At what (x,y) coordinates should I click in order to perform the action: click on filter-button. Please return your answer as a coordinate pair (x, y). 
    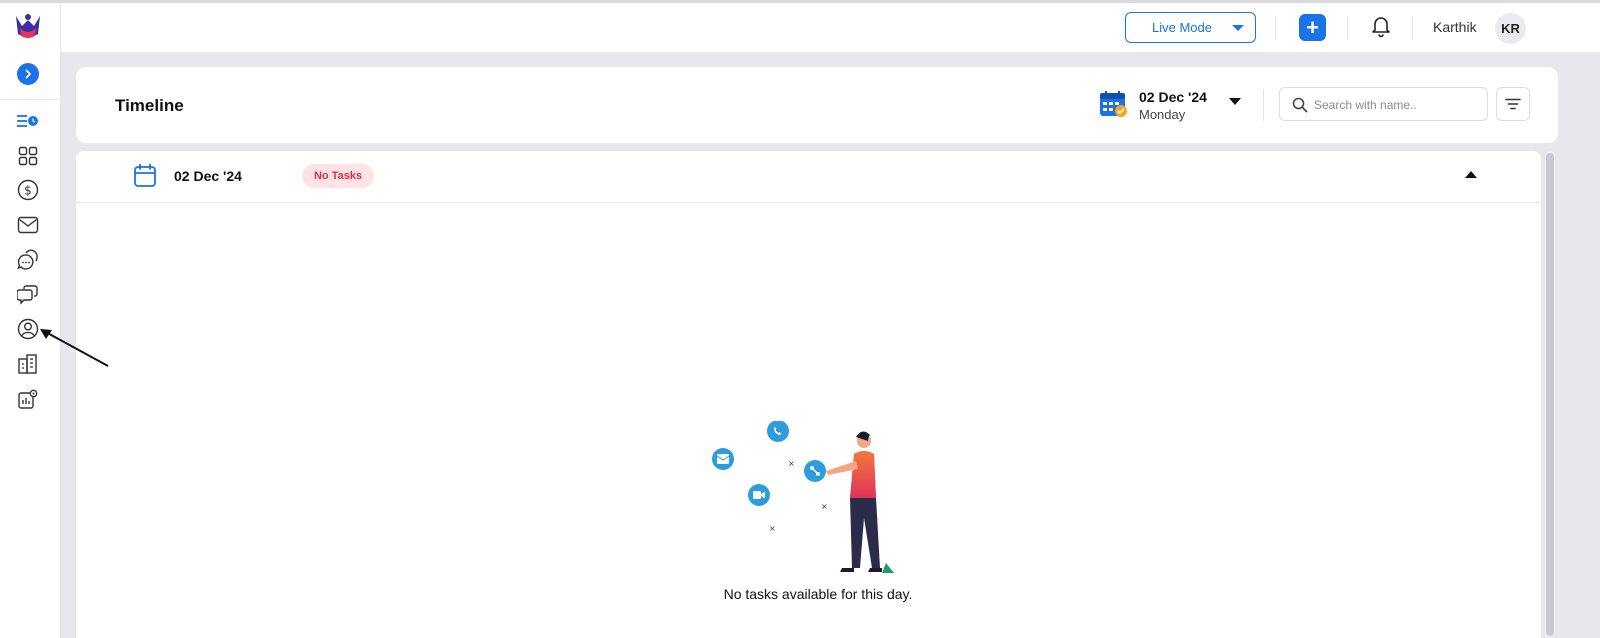
    Looking at the image, I should click on (1513, 104).